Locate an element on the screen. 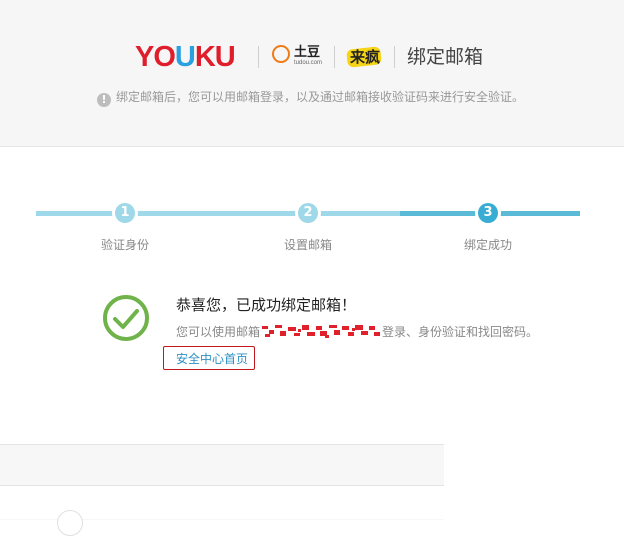  laifeng-logo-text: 来疯 is located at coordinates (364, 57).